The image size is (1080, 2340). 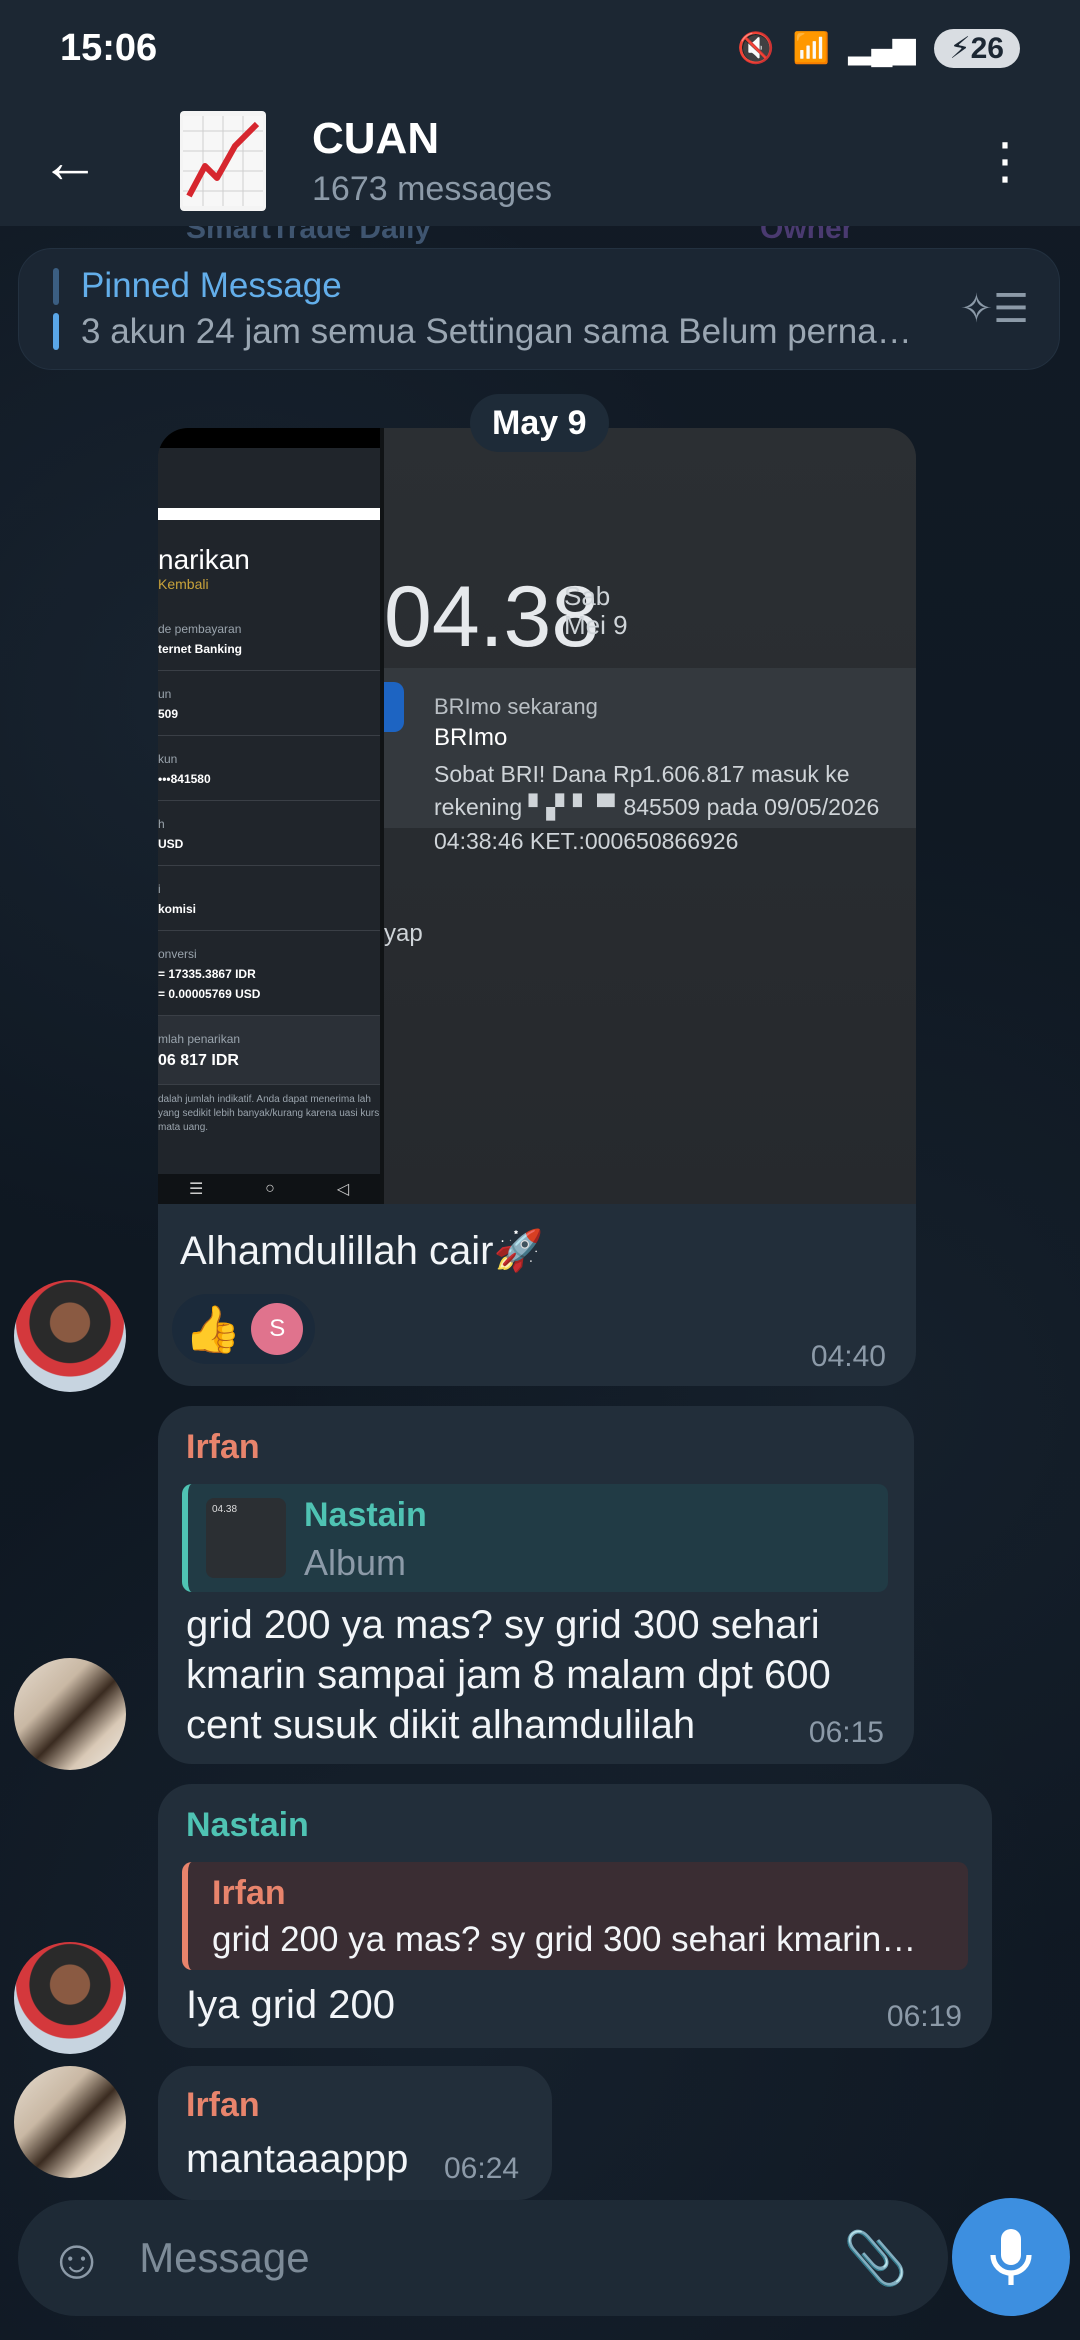 I want to click on message-bubble: Irfan mantaaappp 06:24, so click(x=355, y=2133).